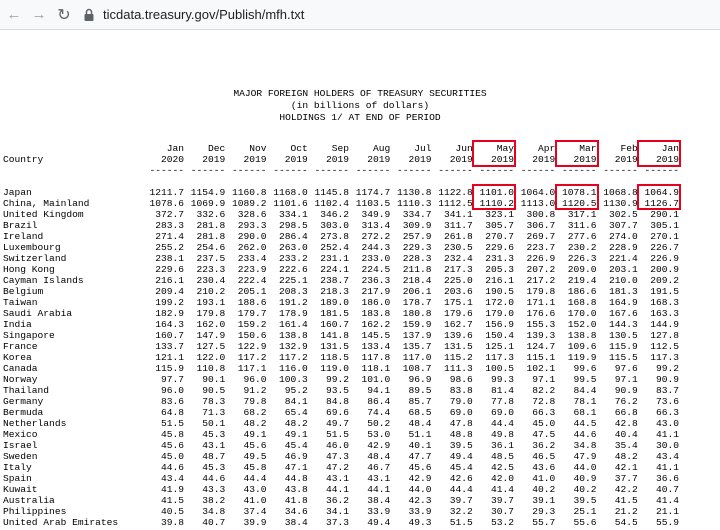 This screenshot has height=530, width=720. Describe the element at coordinates (458, 313) in the screenshot. I see `table-cell: 179.6` at that location.